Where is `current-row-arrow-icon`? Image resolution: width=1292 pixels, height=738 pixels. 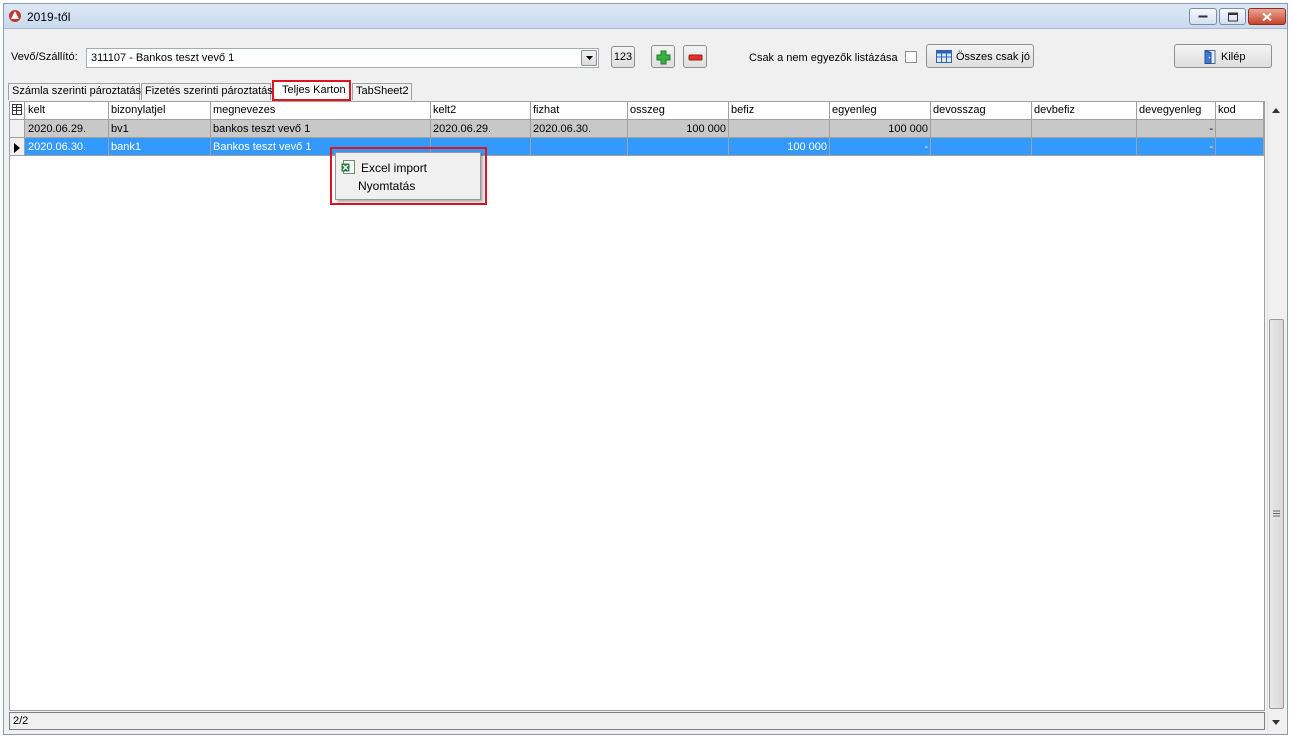
current-row-arrow-icon is located at coordinates (17, 148).